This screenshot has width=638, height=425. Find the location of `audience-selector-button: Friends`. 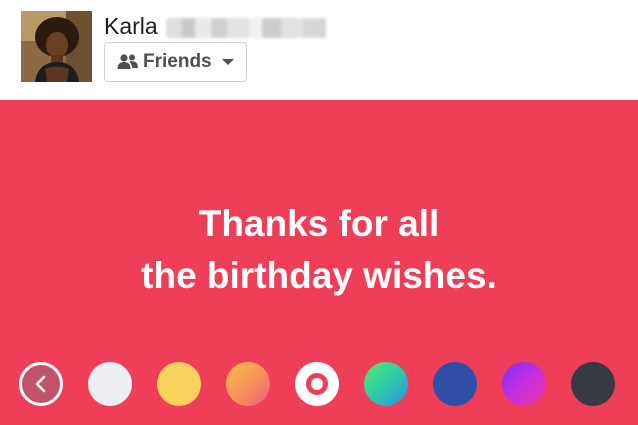

audience-selector-button: Friends is located at coordinates (175, 62).